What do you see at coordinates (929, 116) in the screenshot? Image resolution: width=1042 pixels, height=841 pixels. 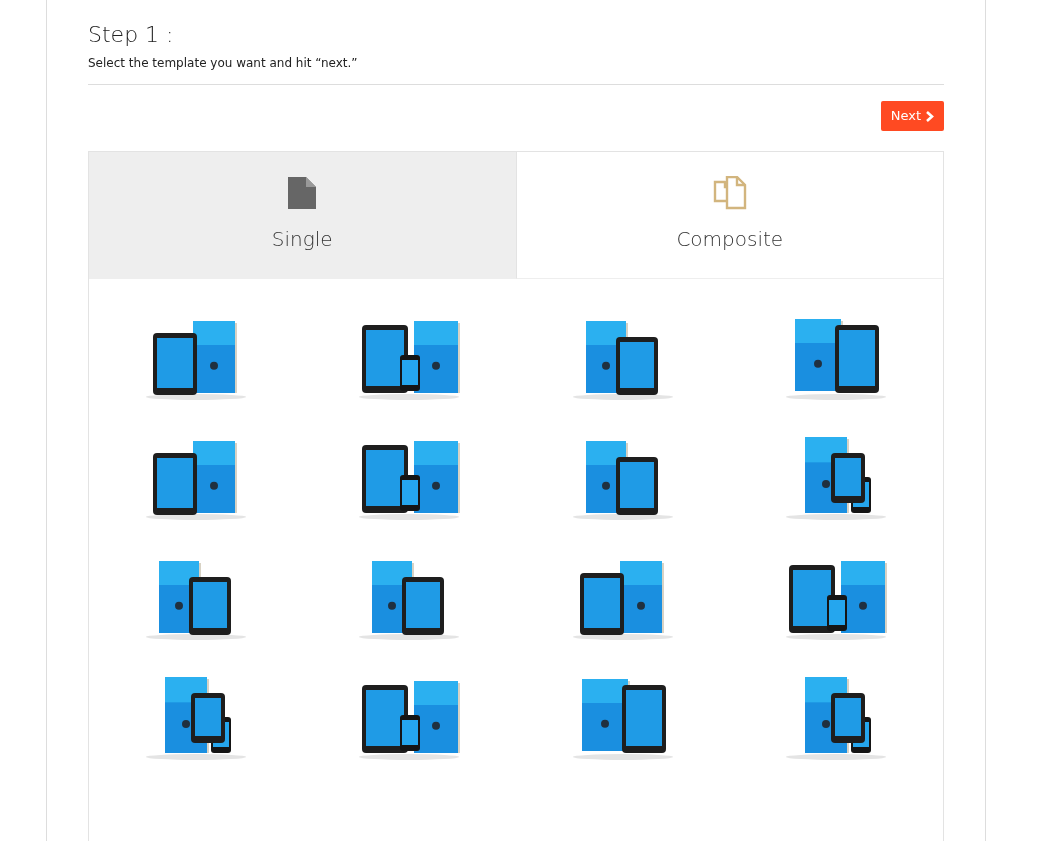 I see `chevron-right-icon` at bounding box center [929, 116].